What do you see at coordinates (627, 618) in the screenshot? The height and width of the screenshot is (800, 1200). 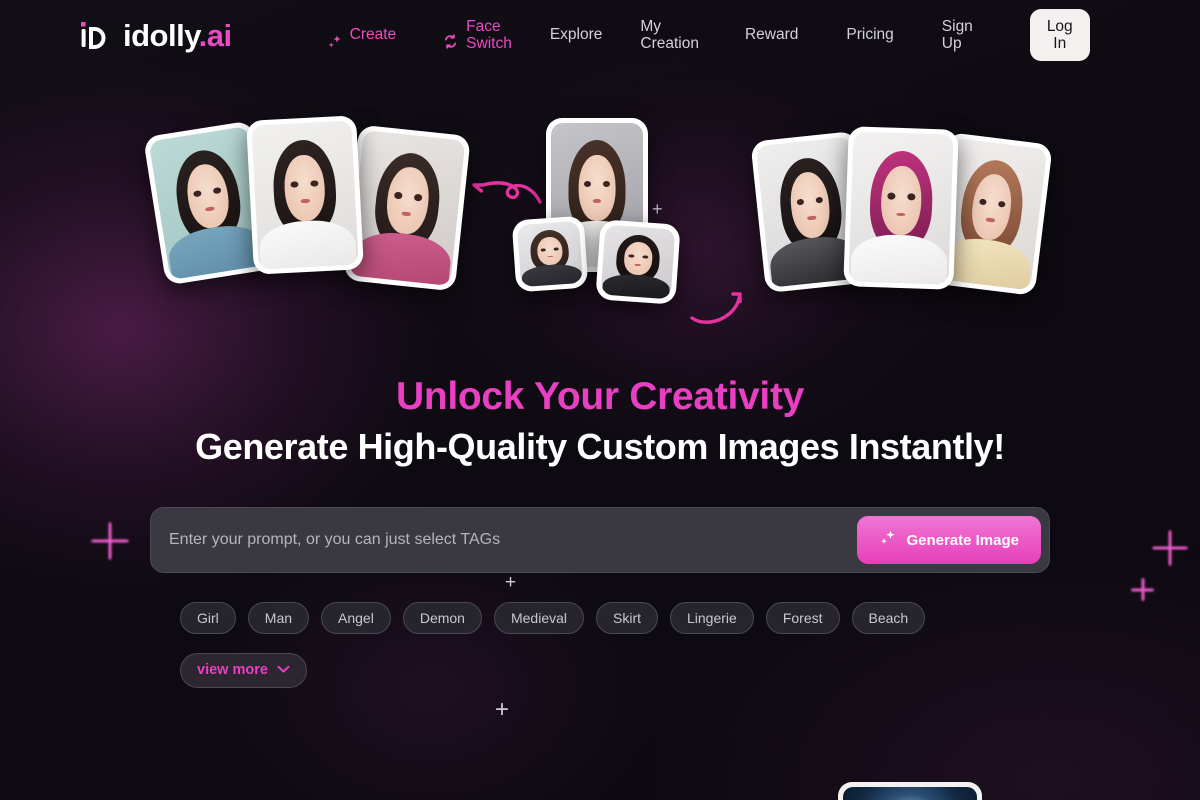 I see `tag-chip: Skirt` at bounding box center [627, 618].